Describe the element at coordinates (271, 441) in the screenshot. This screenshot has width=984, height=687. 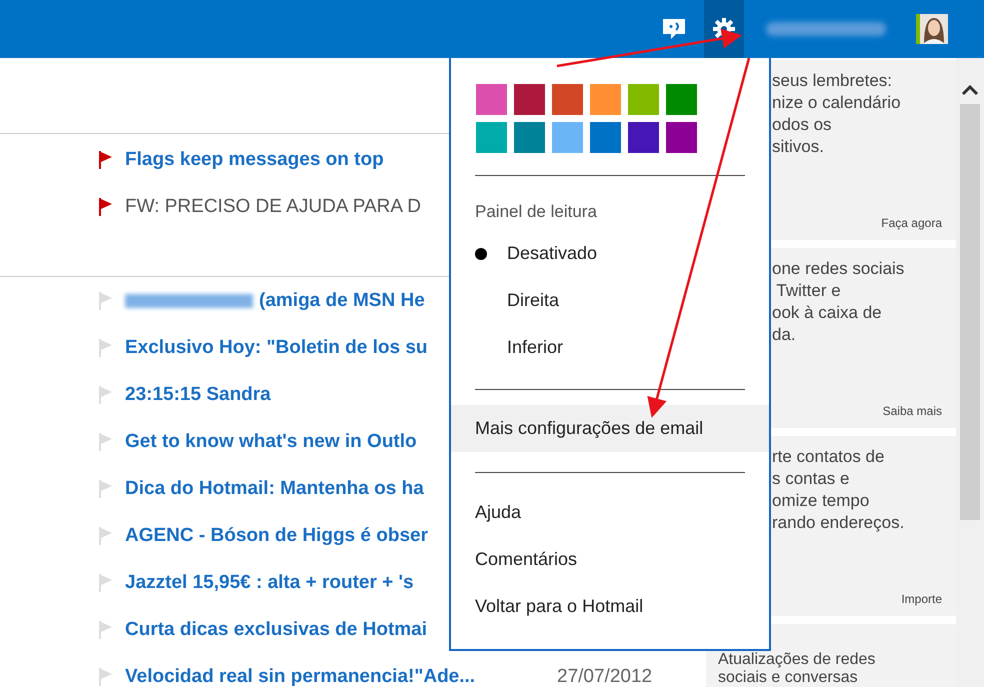
I see `message-subject: Get to know what's new in Outlo` at that location.